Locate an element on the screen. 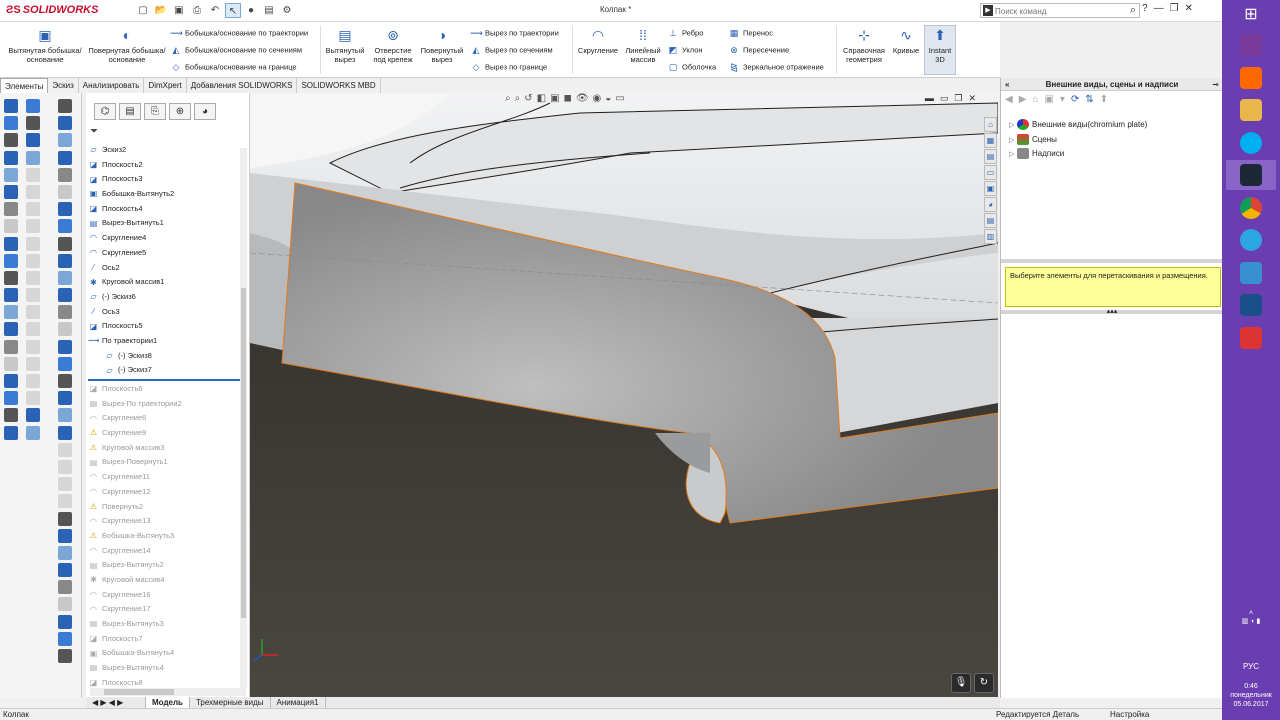 This screenshot has width=1280, height=720. tree-item: ▣ Бобышка-Вытянуть2 is located at coordinates (164, 194).